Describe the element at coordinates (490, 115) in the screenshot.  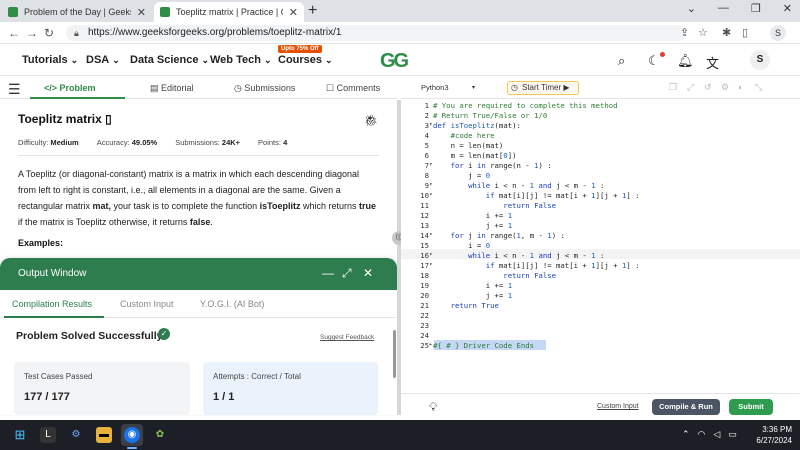
I see `code-line: # Return True/False or 1/0` at that location.